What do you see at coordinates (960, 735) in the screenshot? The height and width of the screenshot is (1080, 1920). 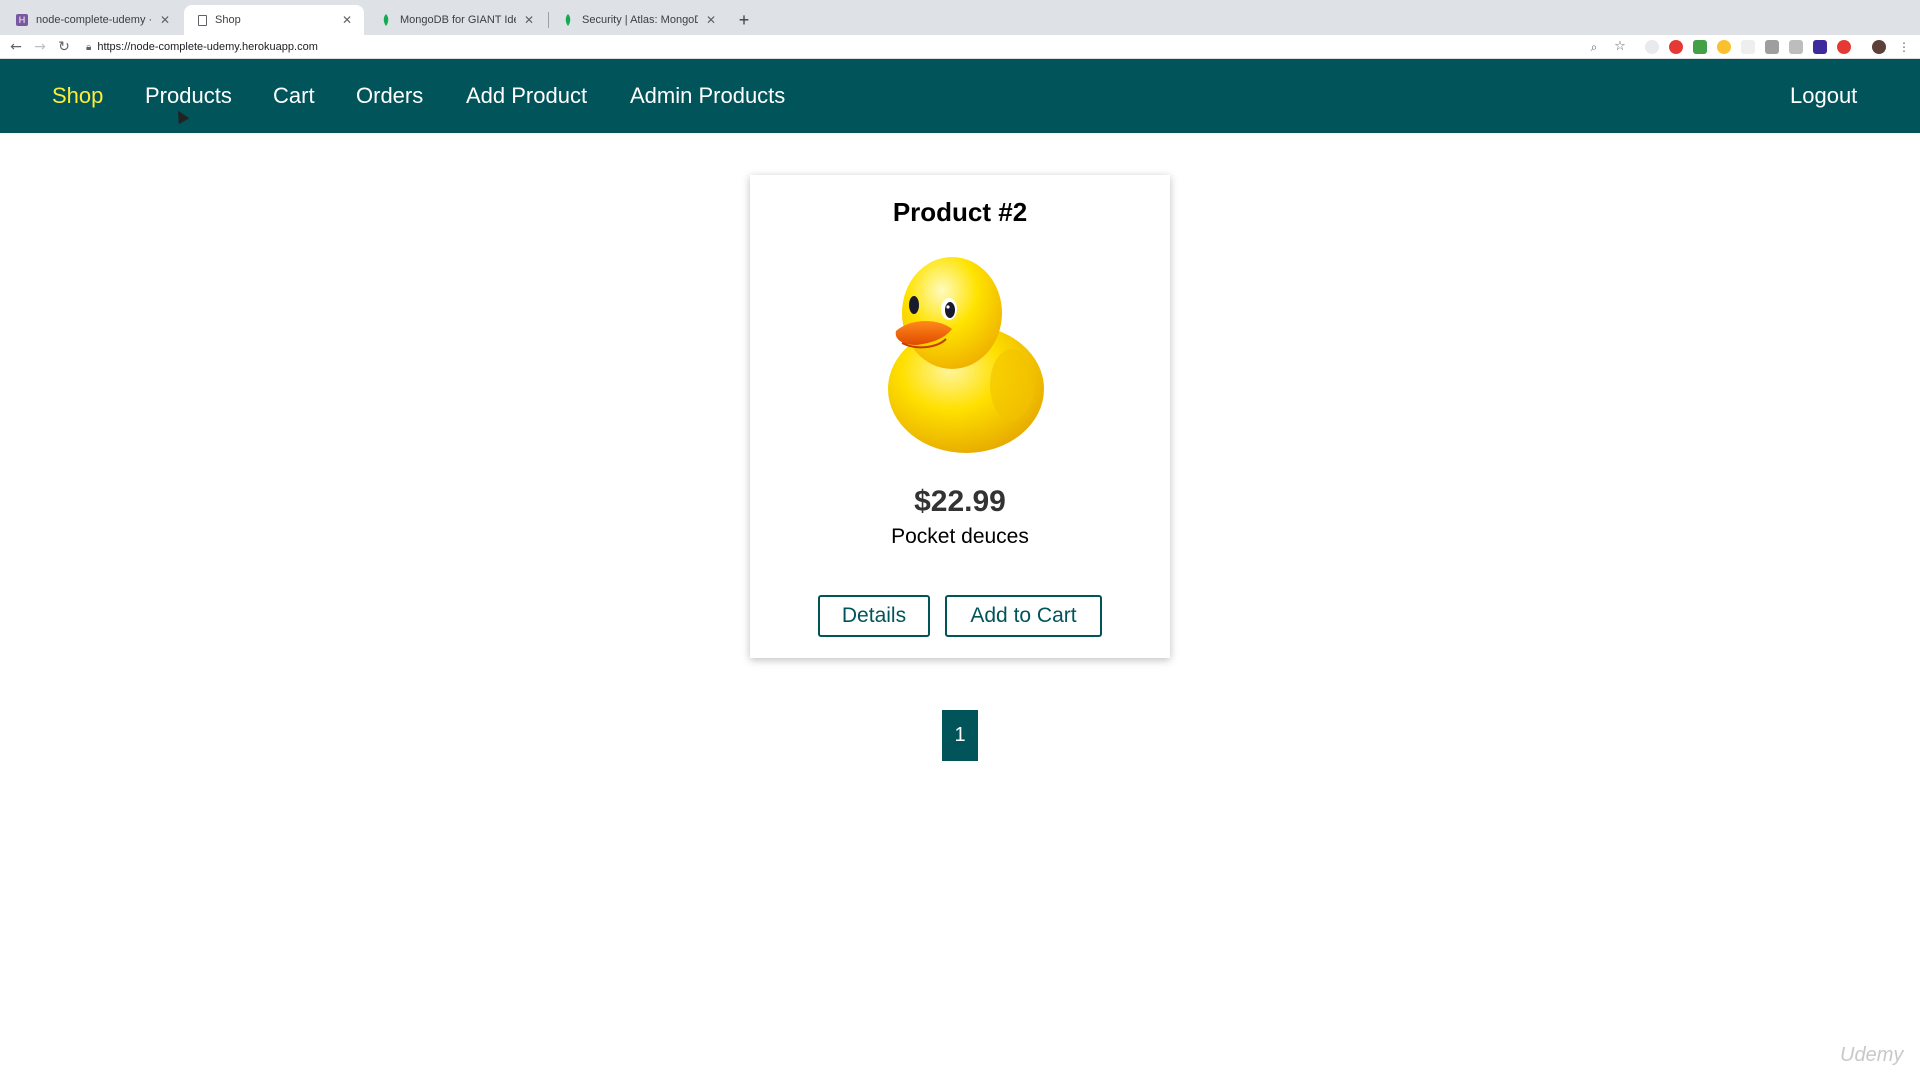 I see `pagination-page-button: 1` at bounding box center [960, 735].